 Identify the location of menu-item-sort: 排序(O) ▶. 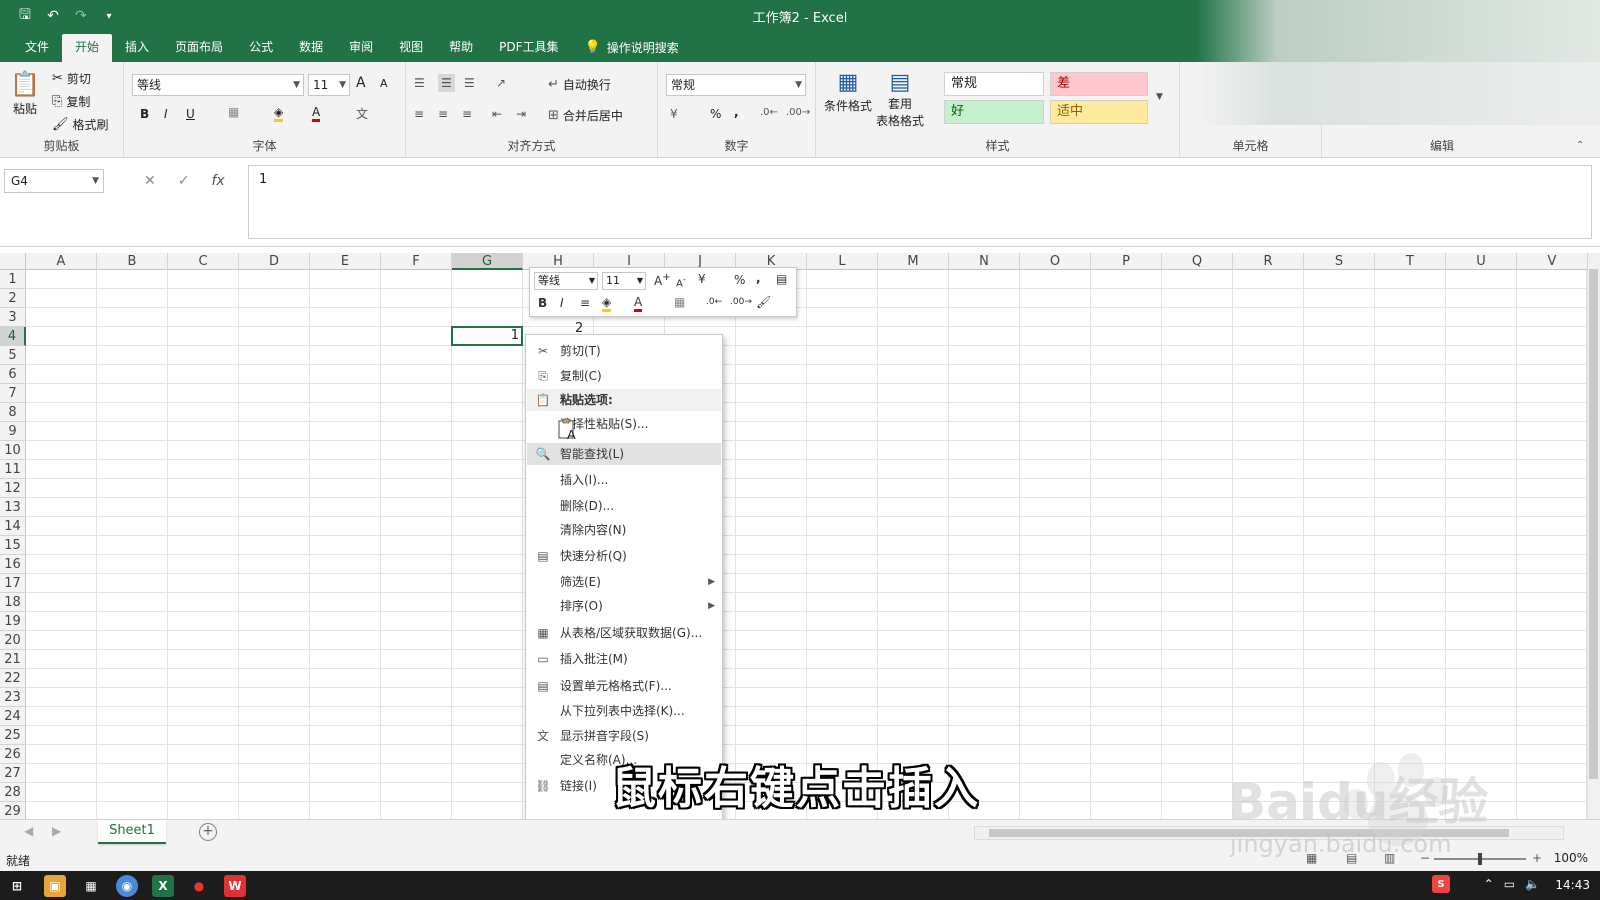
(624, 606).